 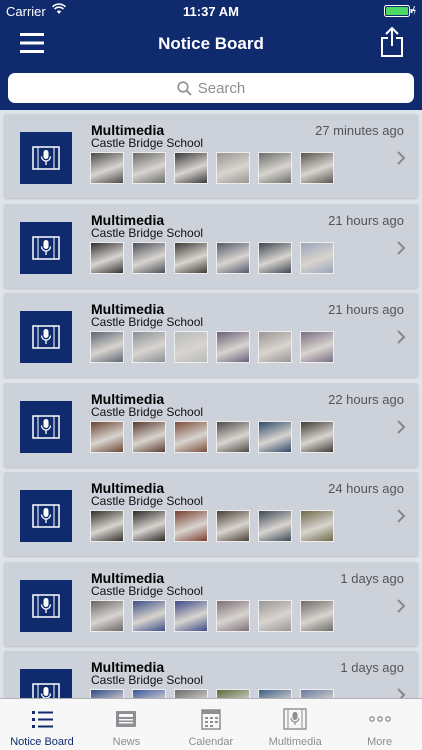 I want to click on tab-bar: Notice Board News Calendar Multimedia More, so click(x=211, y=724).